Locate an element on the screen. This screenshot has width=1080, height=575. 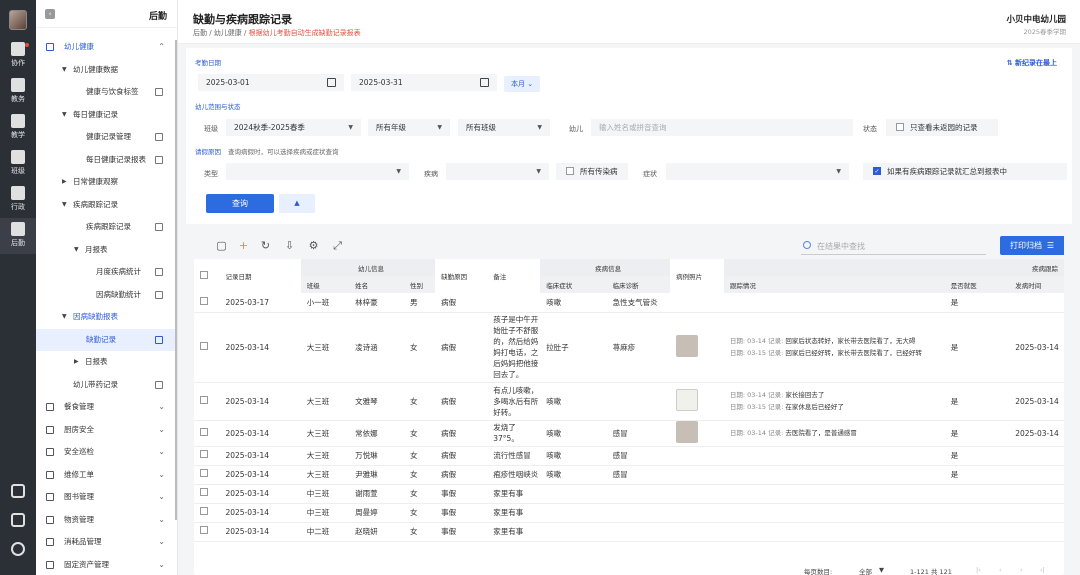
rail-item-logistics: 后勤 is located at coordinates (18, 236).